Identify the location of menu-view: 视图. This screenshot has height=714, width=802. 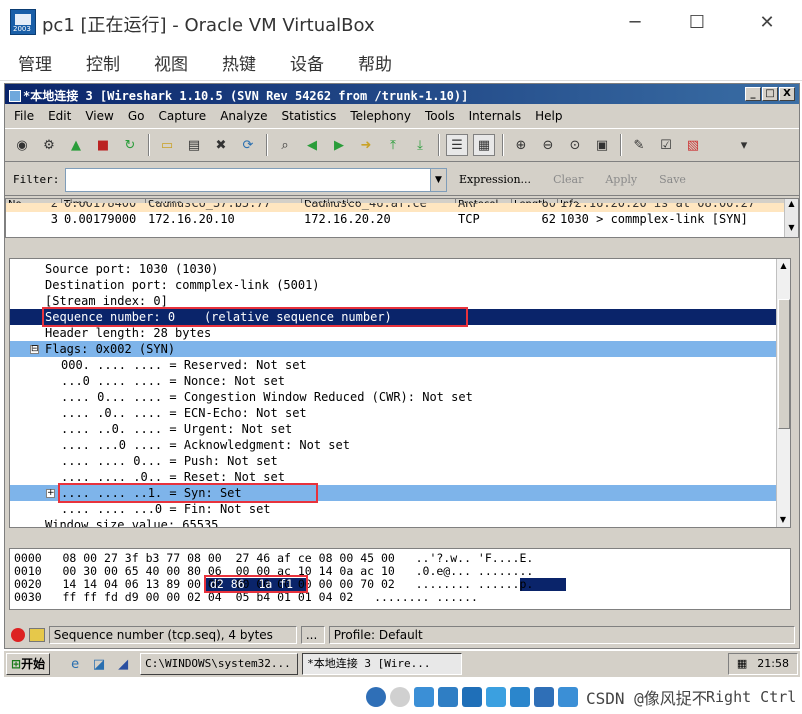
(171, 62).